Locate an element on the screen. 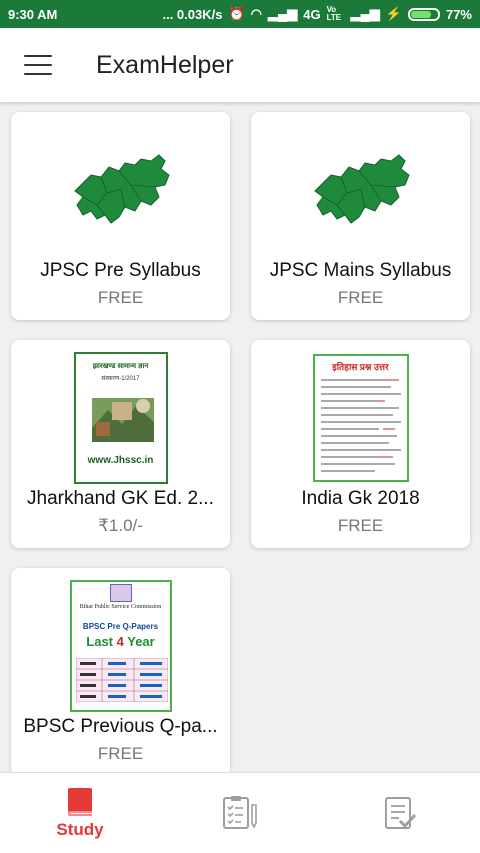 The image size is (480, 853). card-thumbnail: इतिहास प्रश्न उत्तर is located at coordinates (360, 417).